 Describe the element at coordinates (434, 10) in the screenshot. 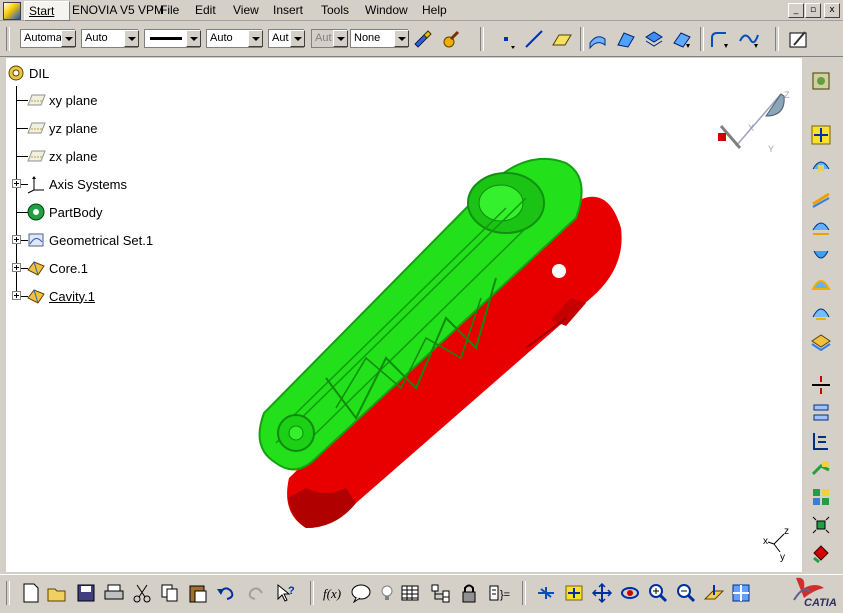

I see `menu-help: Help` at that location.